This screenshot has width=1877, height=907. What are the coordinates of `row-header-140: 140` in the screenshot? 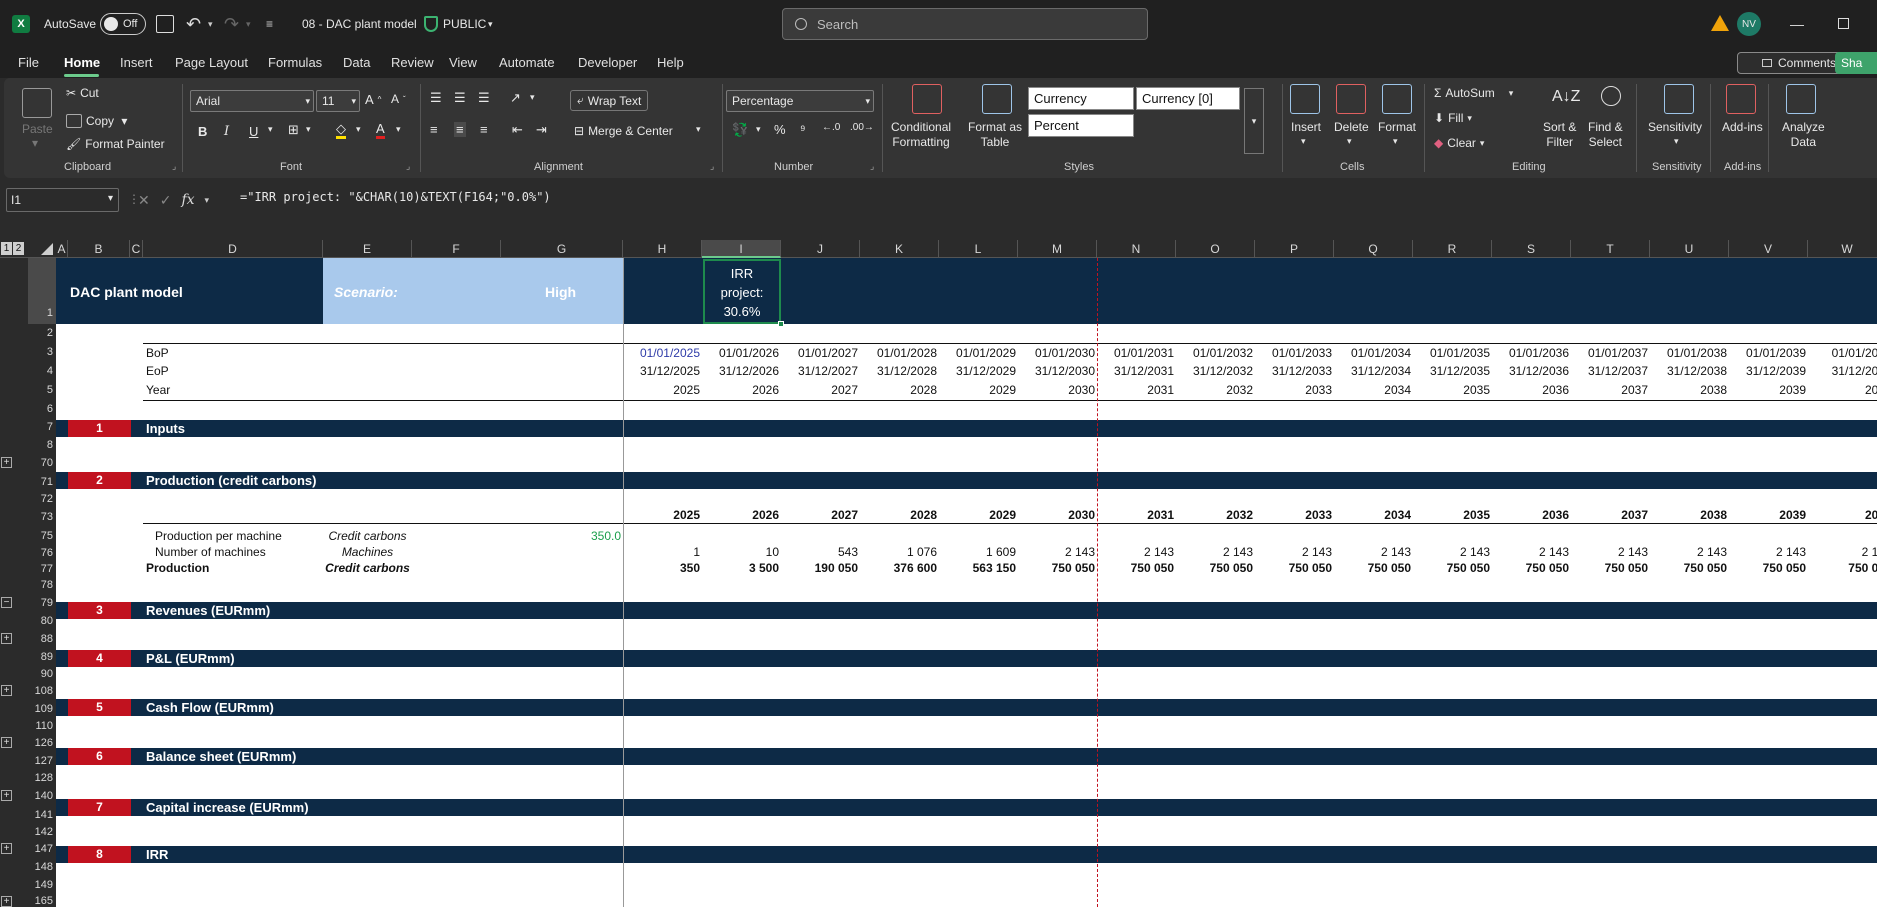 It's located at (42, 796).